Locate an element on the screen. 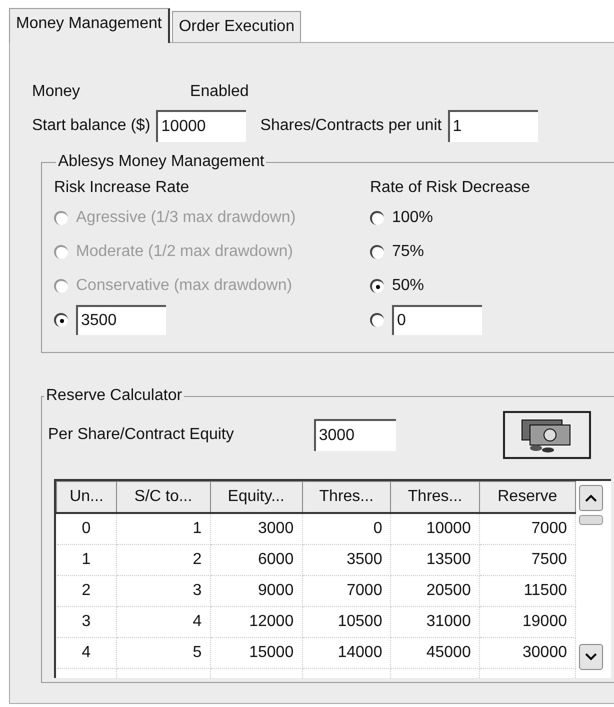 The width and height of the screenshot is (614, 707). table-cell: 20500 is located at coordinates (435, 591).